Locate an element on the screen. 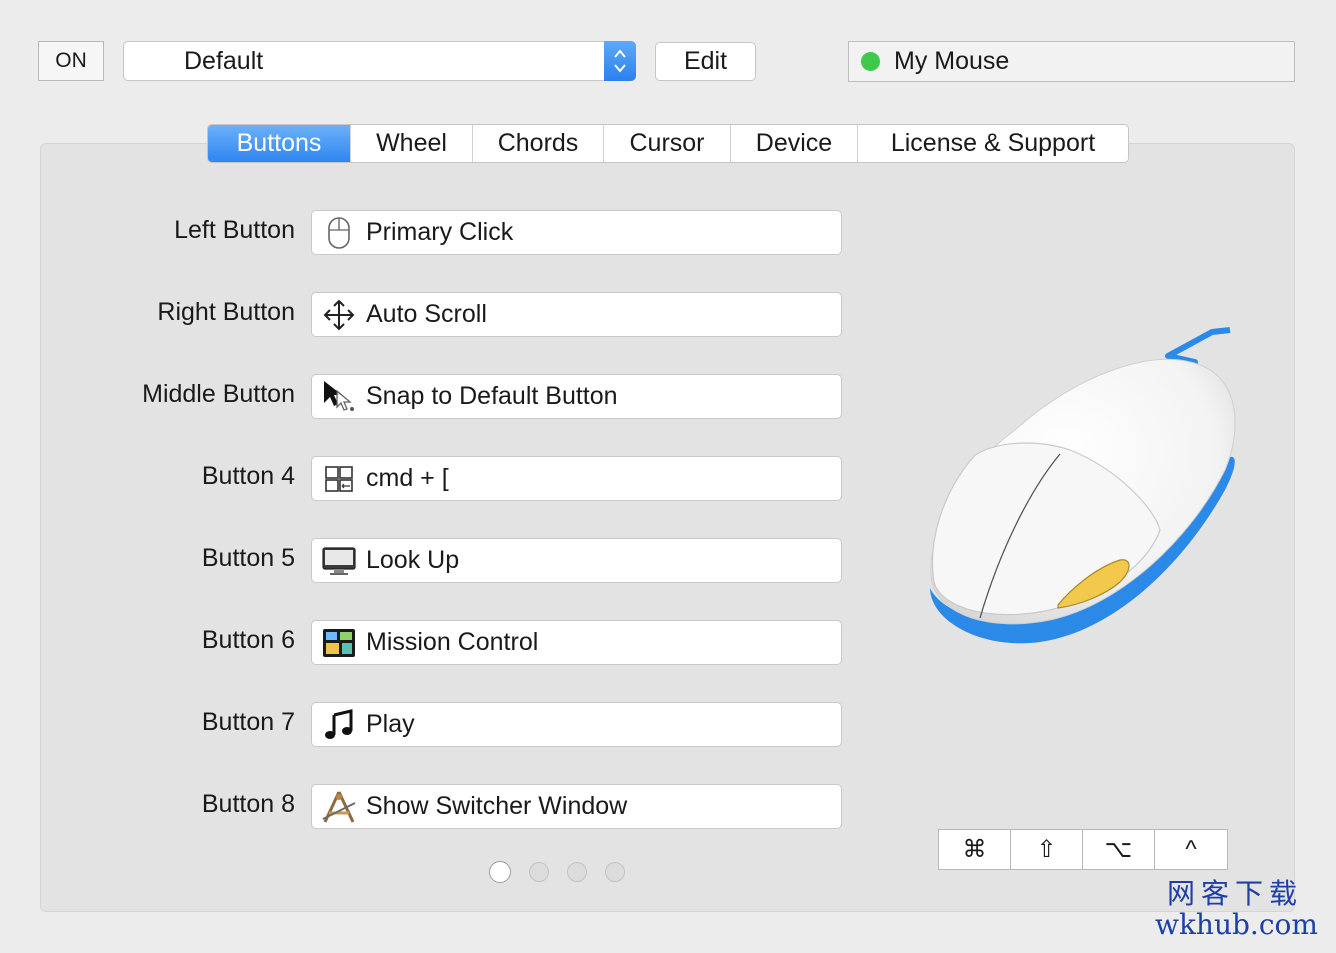 The width and height of the screenshot is (1336, 953). action-text-8: Show Switcher Window is located at coordinates (497, 806).